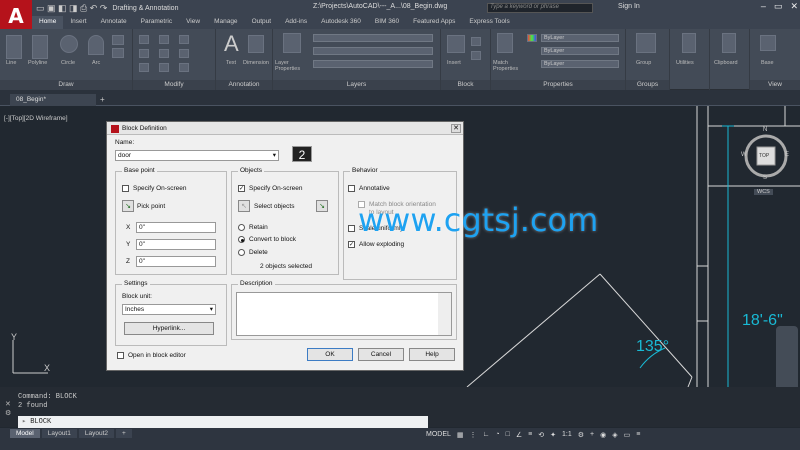 The width and height of the screenshot is (800, 450). Describe the element at coordinates (432, 354) in the screenshot. I see `help-button: Help` at that location.